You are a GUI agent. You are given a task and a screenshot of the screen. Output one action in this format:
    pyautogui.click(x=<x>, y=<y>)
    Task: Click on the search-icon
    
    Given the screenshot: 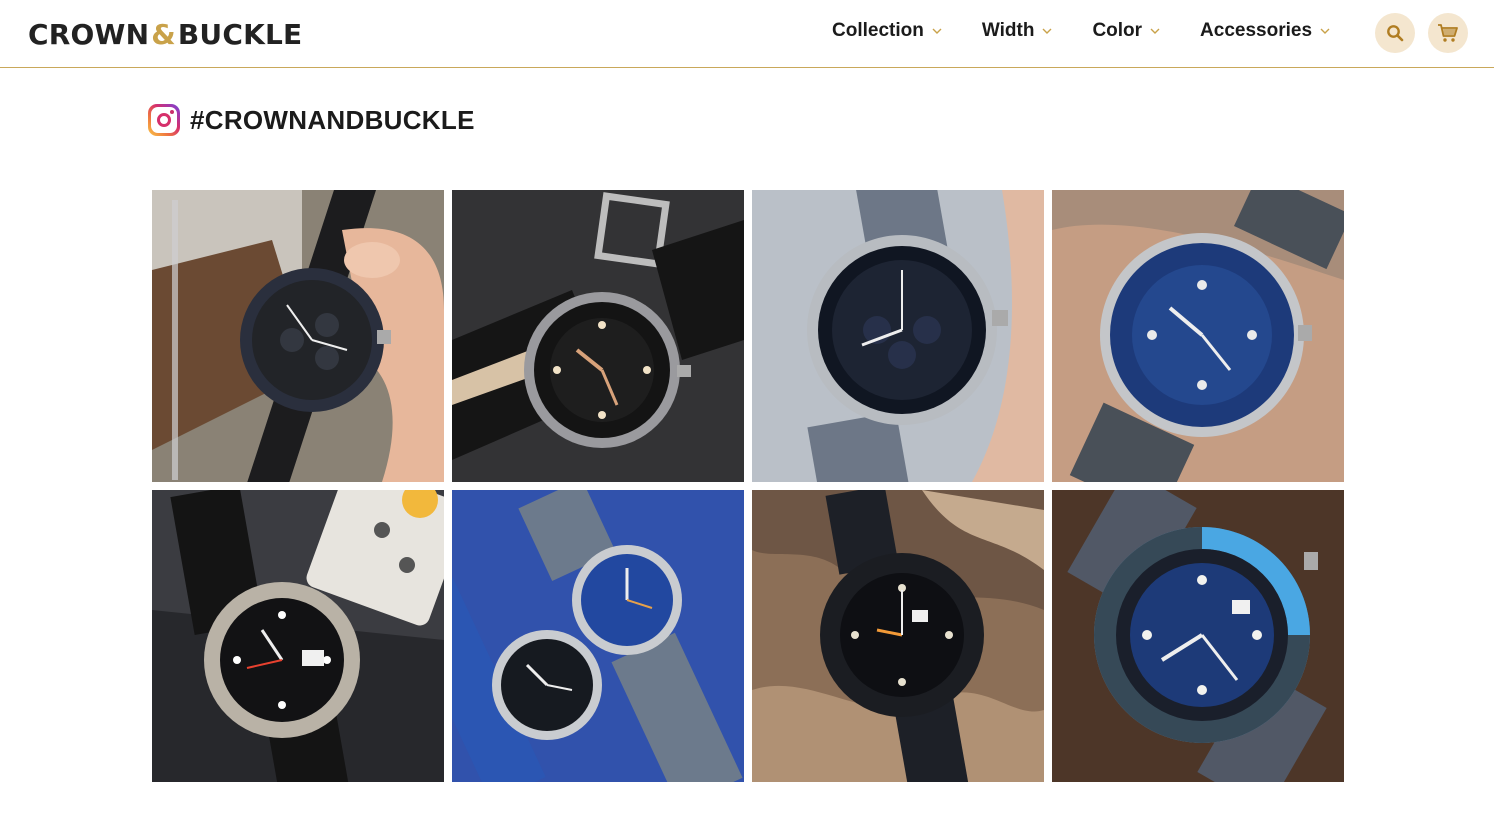 What is the action you would take?
    pyautogui.click(x=1395, y=33)
    